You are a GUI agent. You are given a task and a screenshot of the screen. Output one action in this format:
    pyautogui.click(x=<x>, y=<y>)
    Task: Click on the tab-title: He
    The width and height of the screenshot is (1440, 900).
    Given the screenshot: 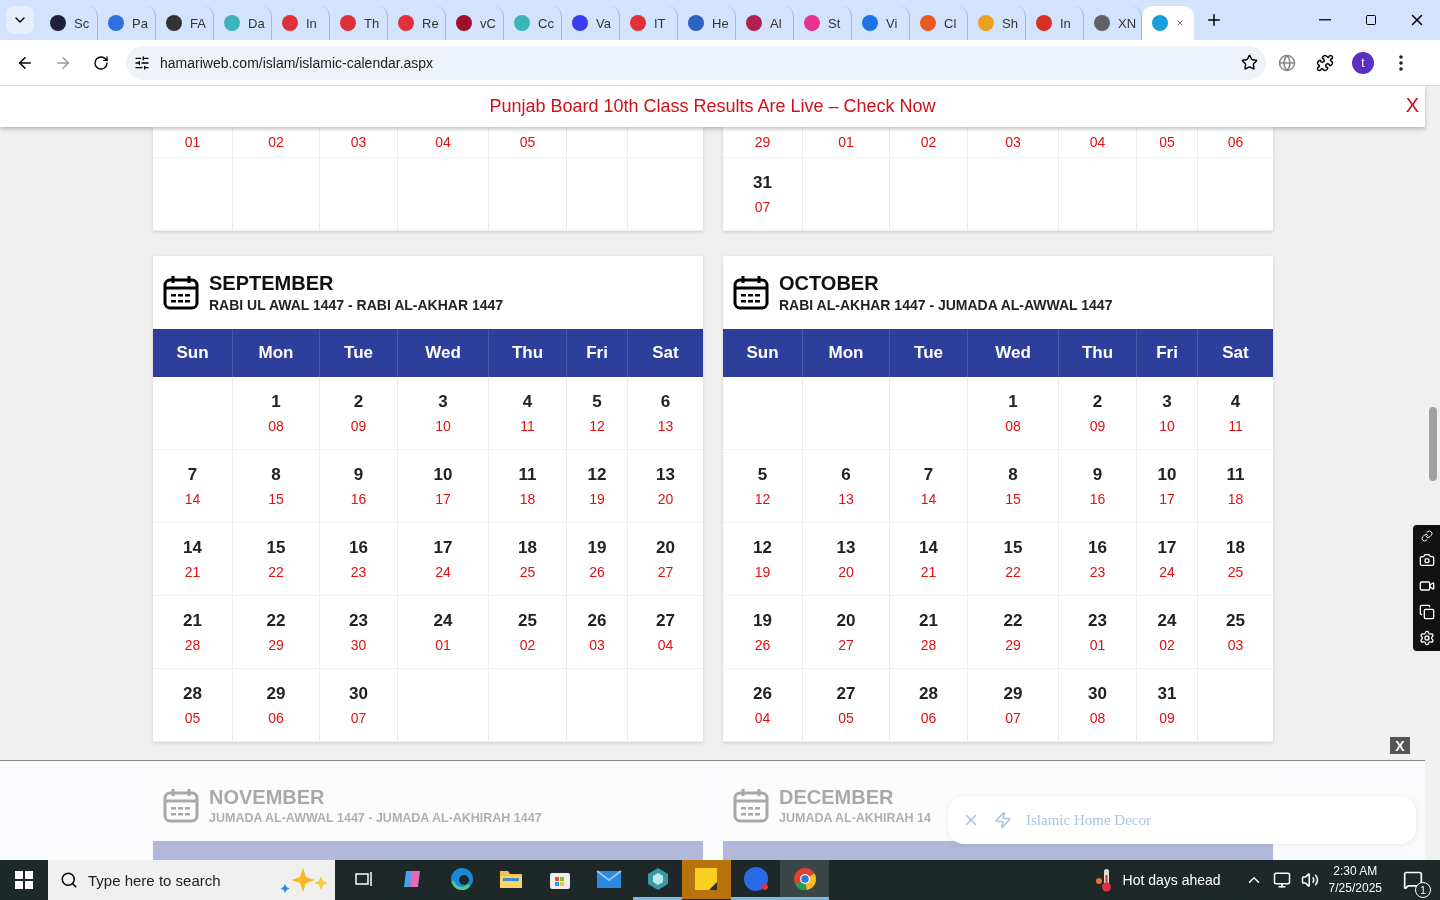 What is the action you would take?
    pyautogui.click(x=720, y=23)
    